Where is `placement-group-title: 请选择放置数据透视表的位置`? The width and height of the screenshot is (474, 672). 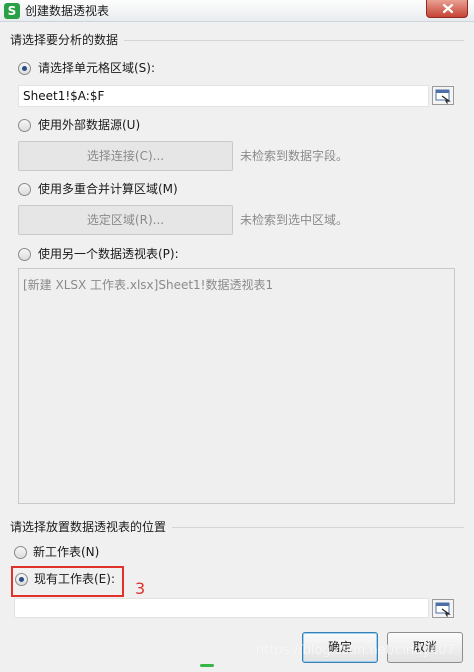 placement-group-title: 请选择放置数据透视表的位置 is located at coordinates (88, 527).